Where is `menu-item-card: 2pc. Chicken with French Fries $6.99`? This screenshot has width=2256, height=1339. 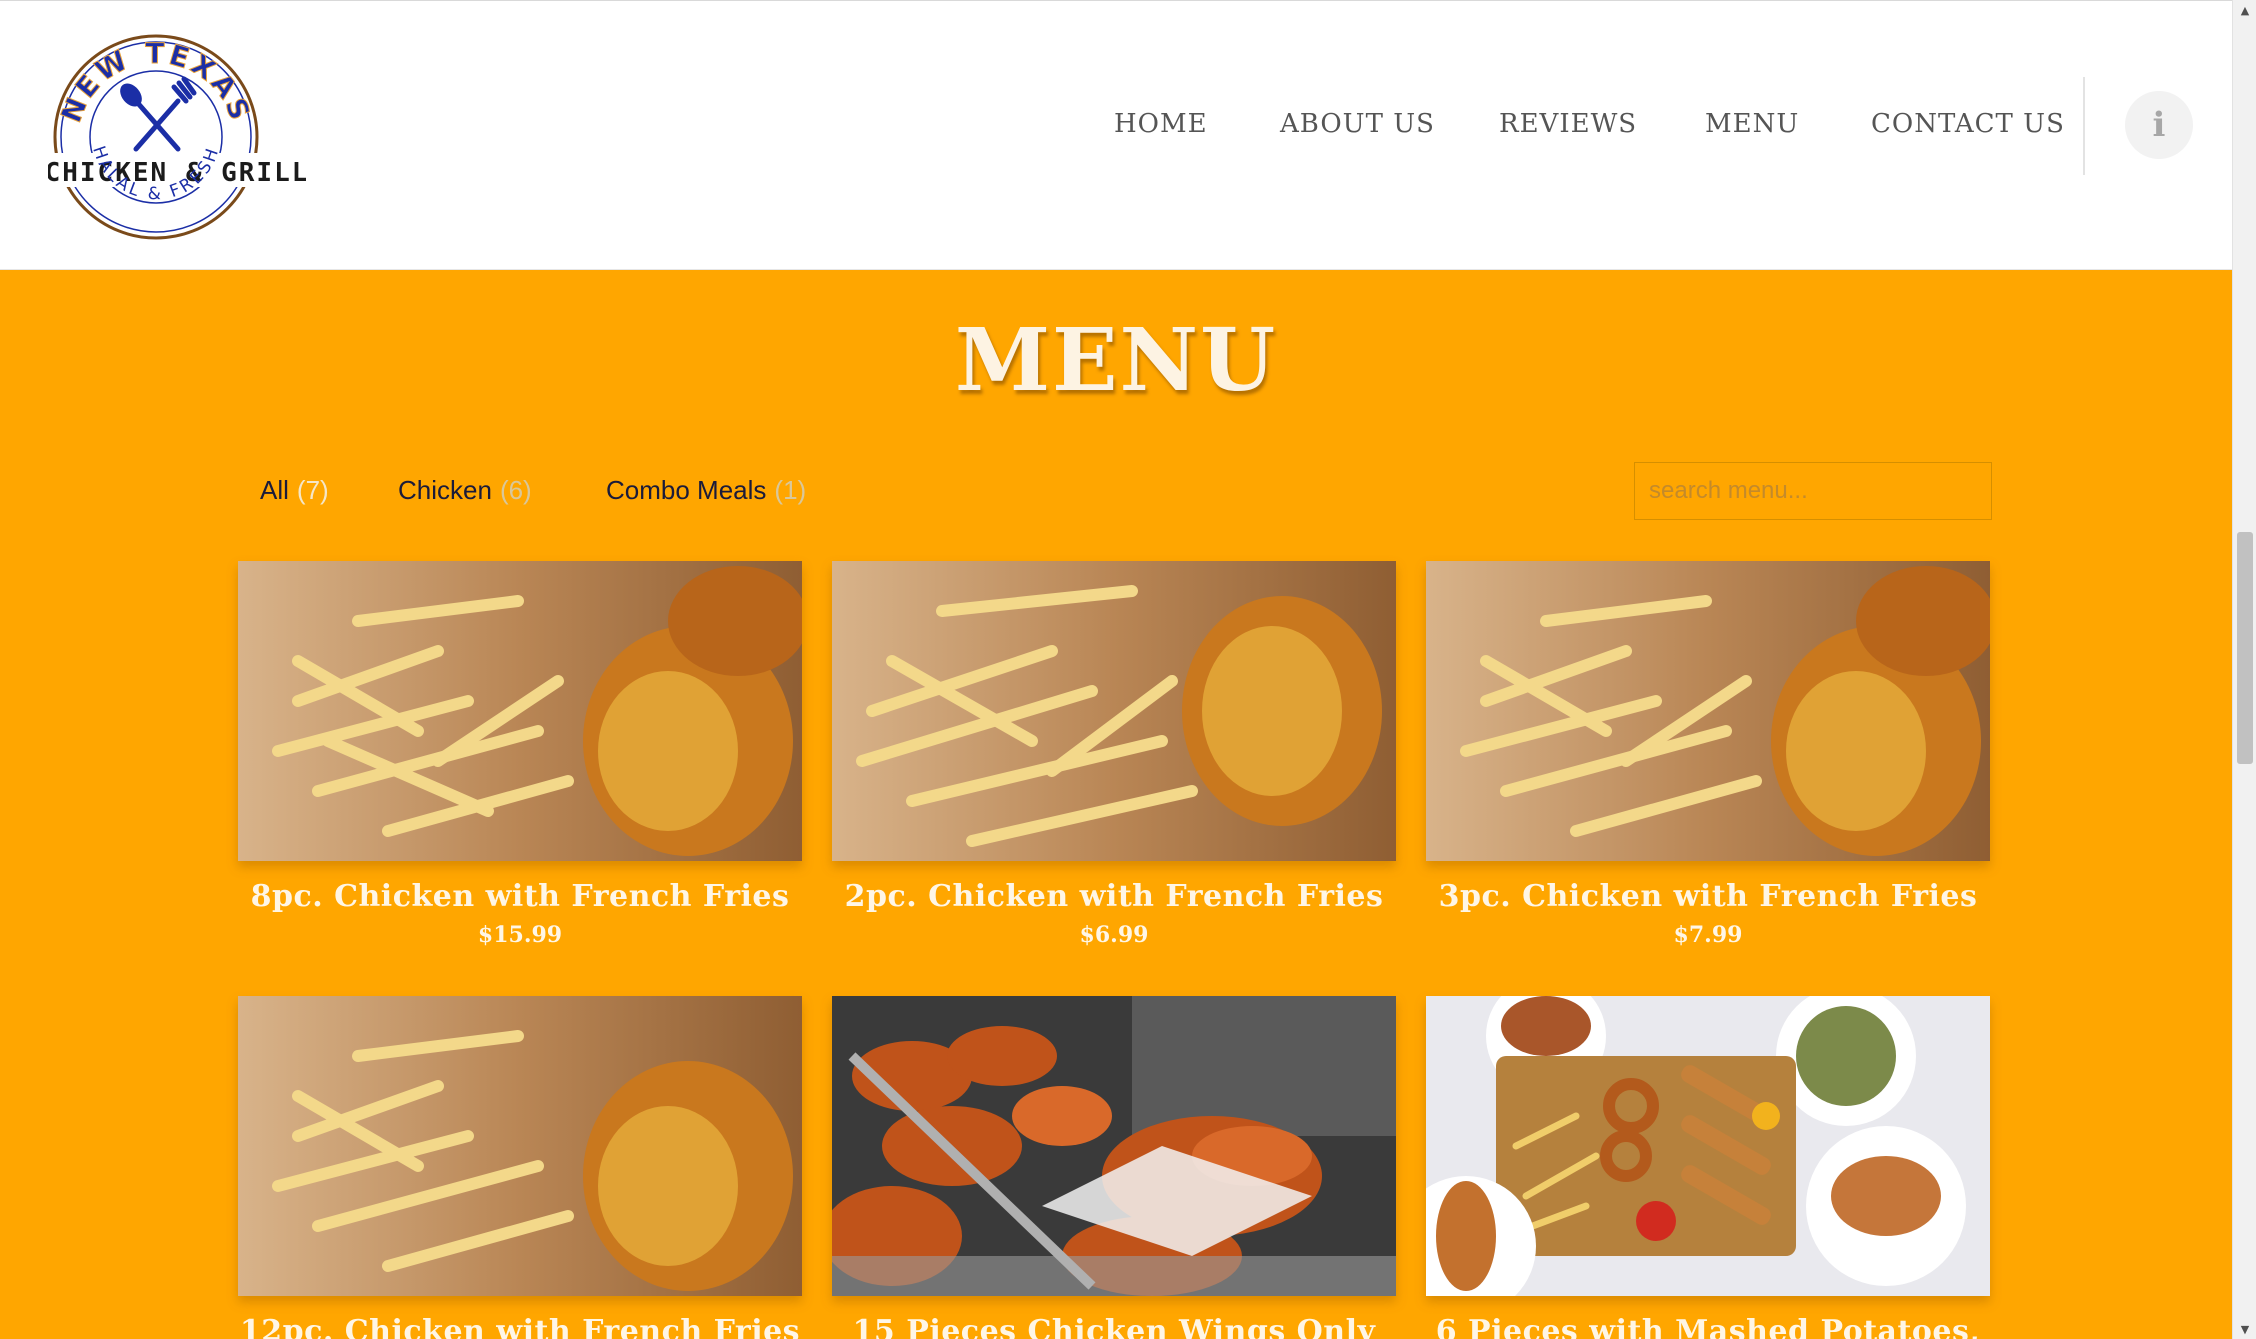
menu-item-card: 2pc. Chicken with French Fries $6.99 is located at coordinates (1114, 754).